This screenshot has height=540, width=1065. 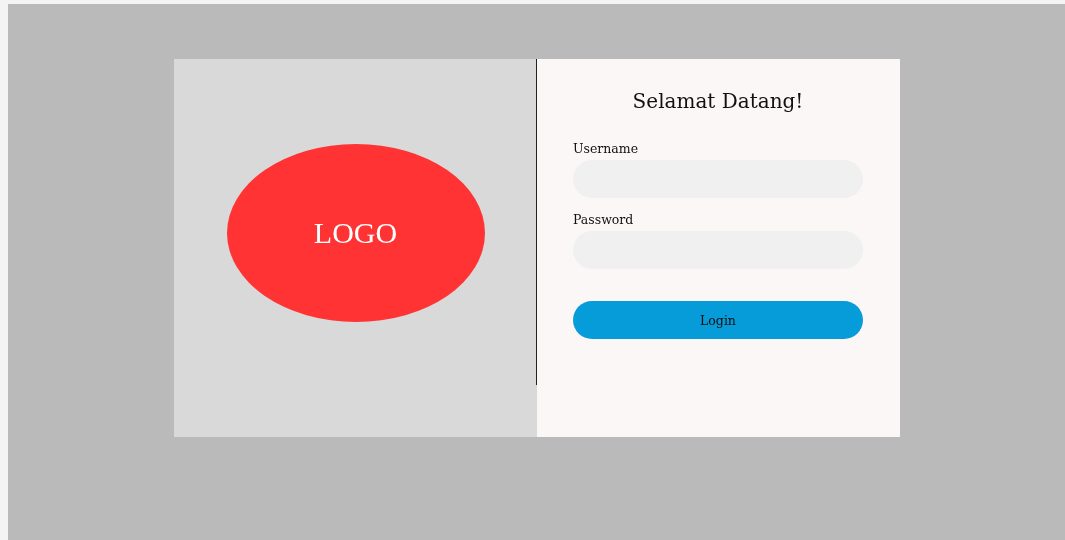 I want to click on field-label: Username, so click(x=606, y=148).